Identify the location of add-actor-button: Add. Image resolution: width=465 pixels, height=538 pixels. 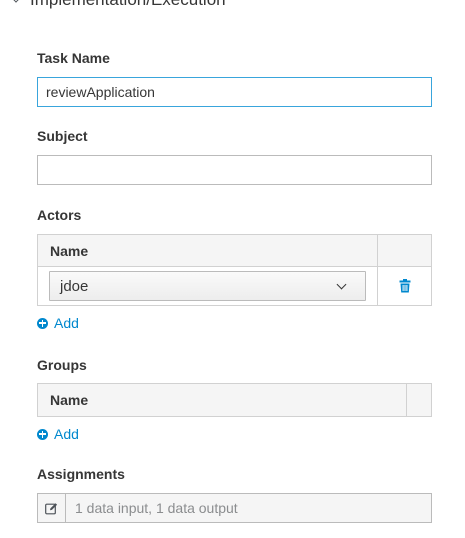
(58, 323).